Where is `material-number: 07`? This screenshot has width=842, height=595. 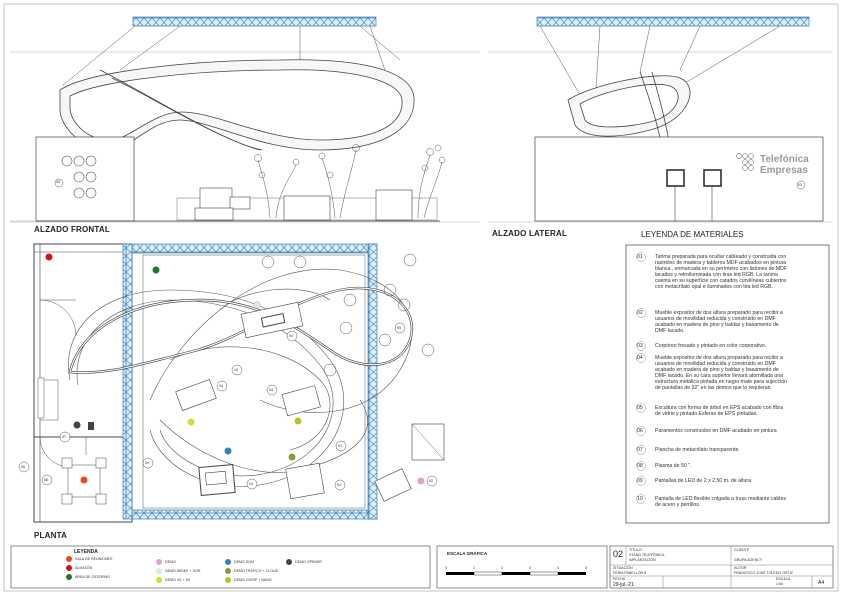 material-number: 07 is located at coordinates (640, 450).